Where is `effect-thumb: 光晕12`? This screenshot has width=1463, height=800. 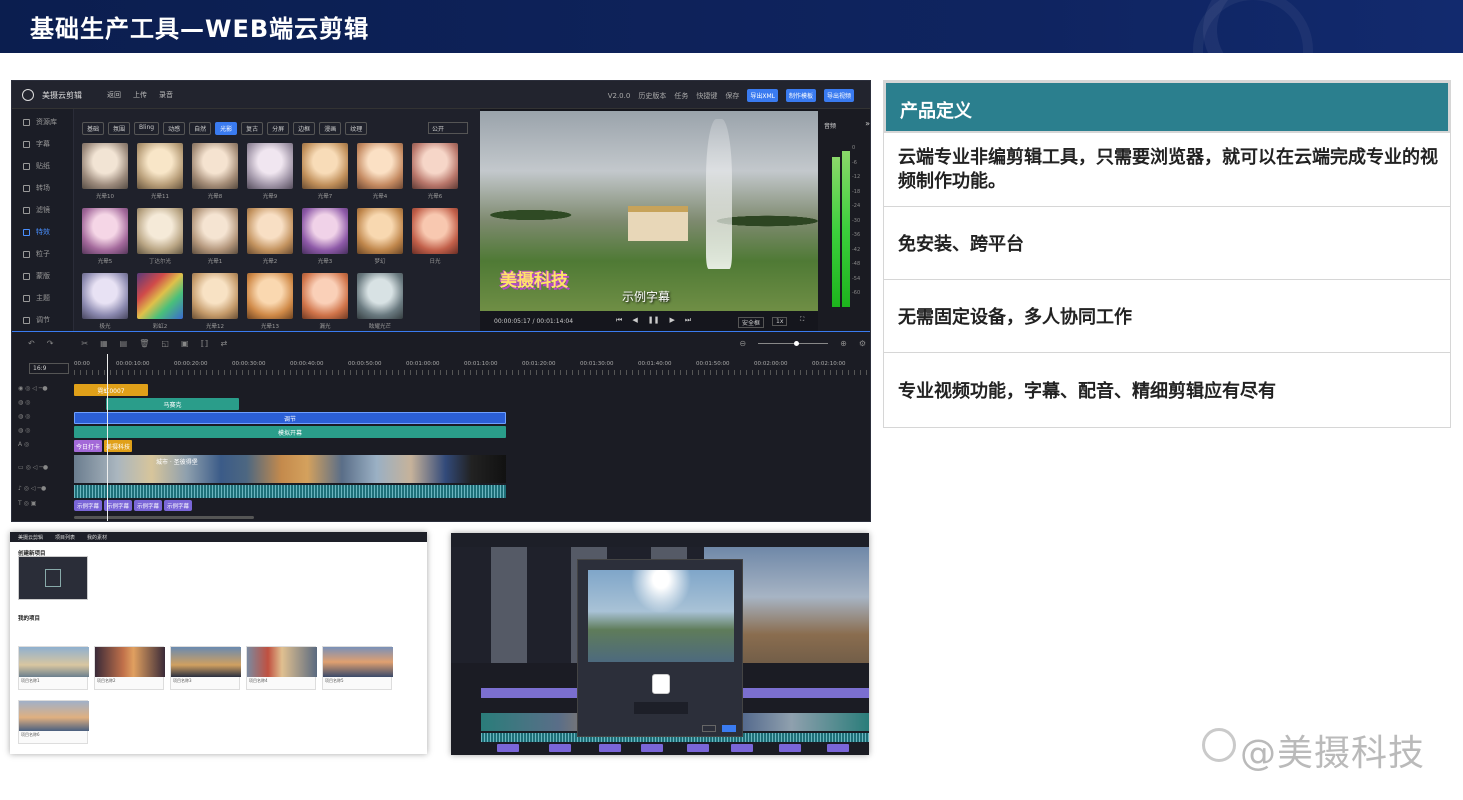 effect-thumb: 光晕12 is located at coordinates (215, 296).